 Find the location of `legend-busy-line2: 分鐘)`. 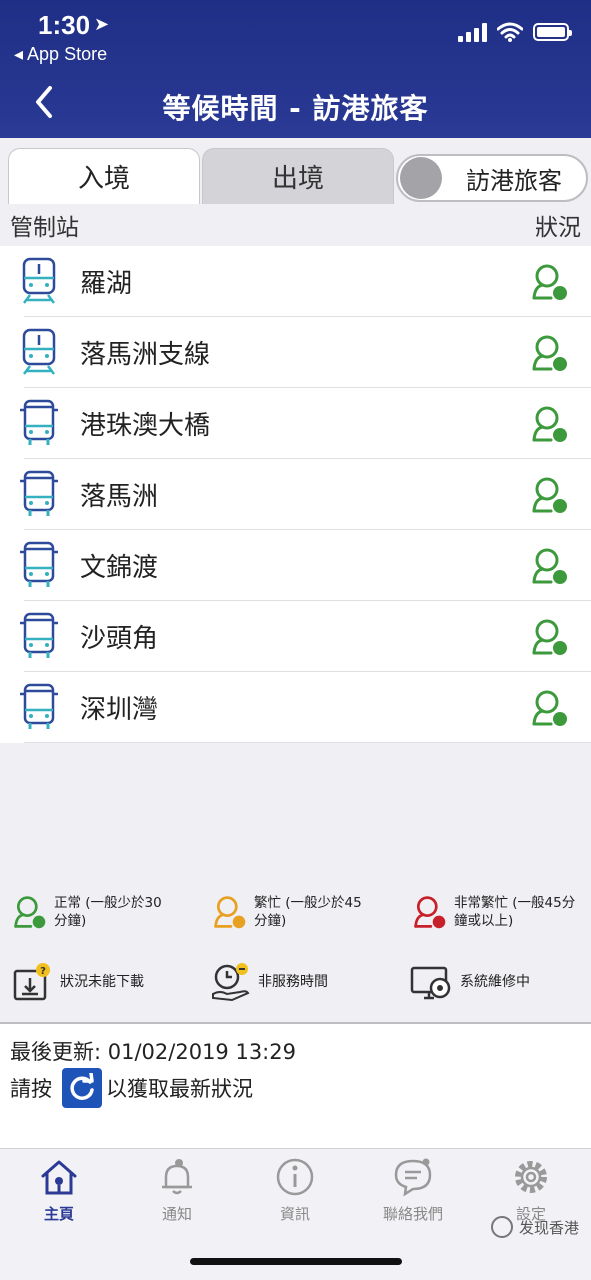

legend-busy-line2: 分鐘) is located at coordinates (270, 921).